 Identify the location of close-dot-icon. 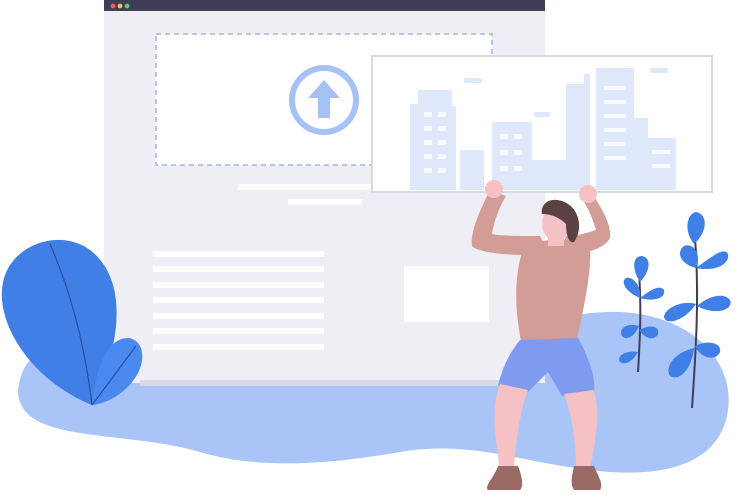
(113, 6).